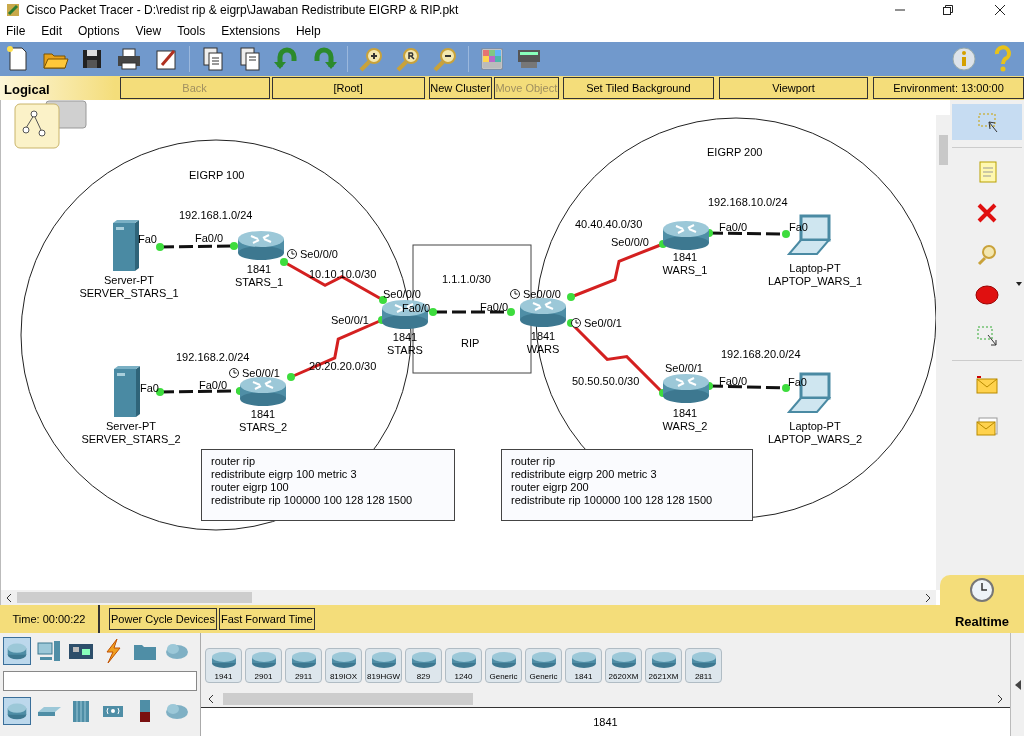  Describe the element at coordinates (948, 88) in the screenshot. I see `nav-button: Environment: 13:00:00` at that location.